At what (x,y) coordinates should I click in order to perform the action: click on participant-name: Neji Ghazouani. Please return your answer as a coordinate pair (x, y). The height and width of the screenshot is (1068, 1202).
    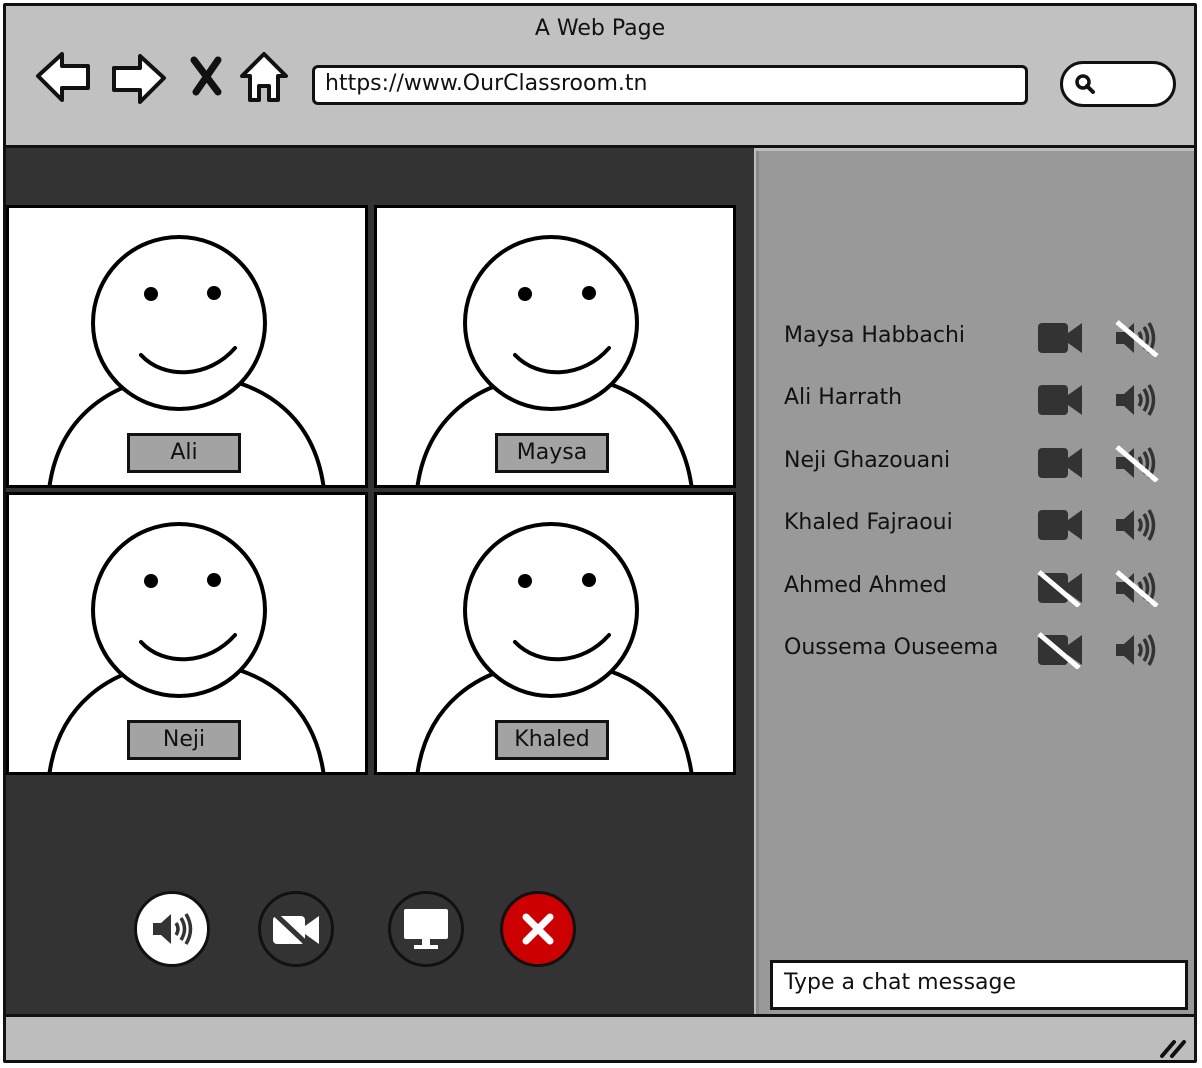
    Looking at the image, I should click on (867, 460).